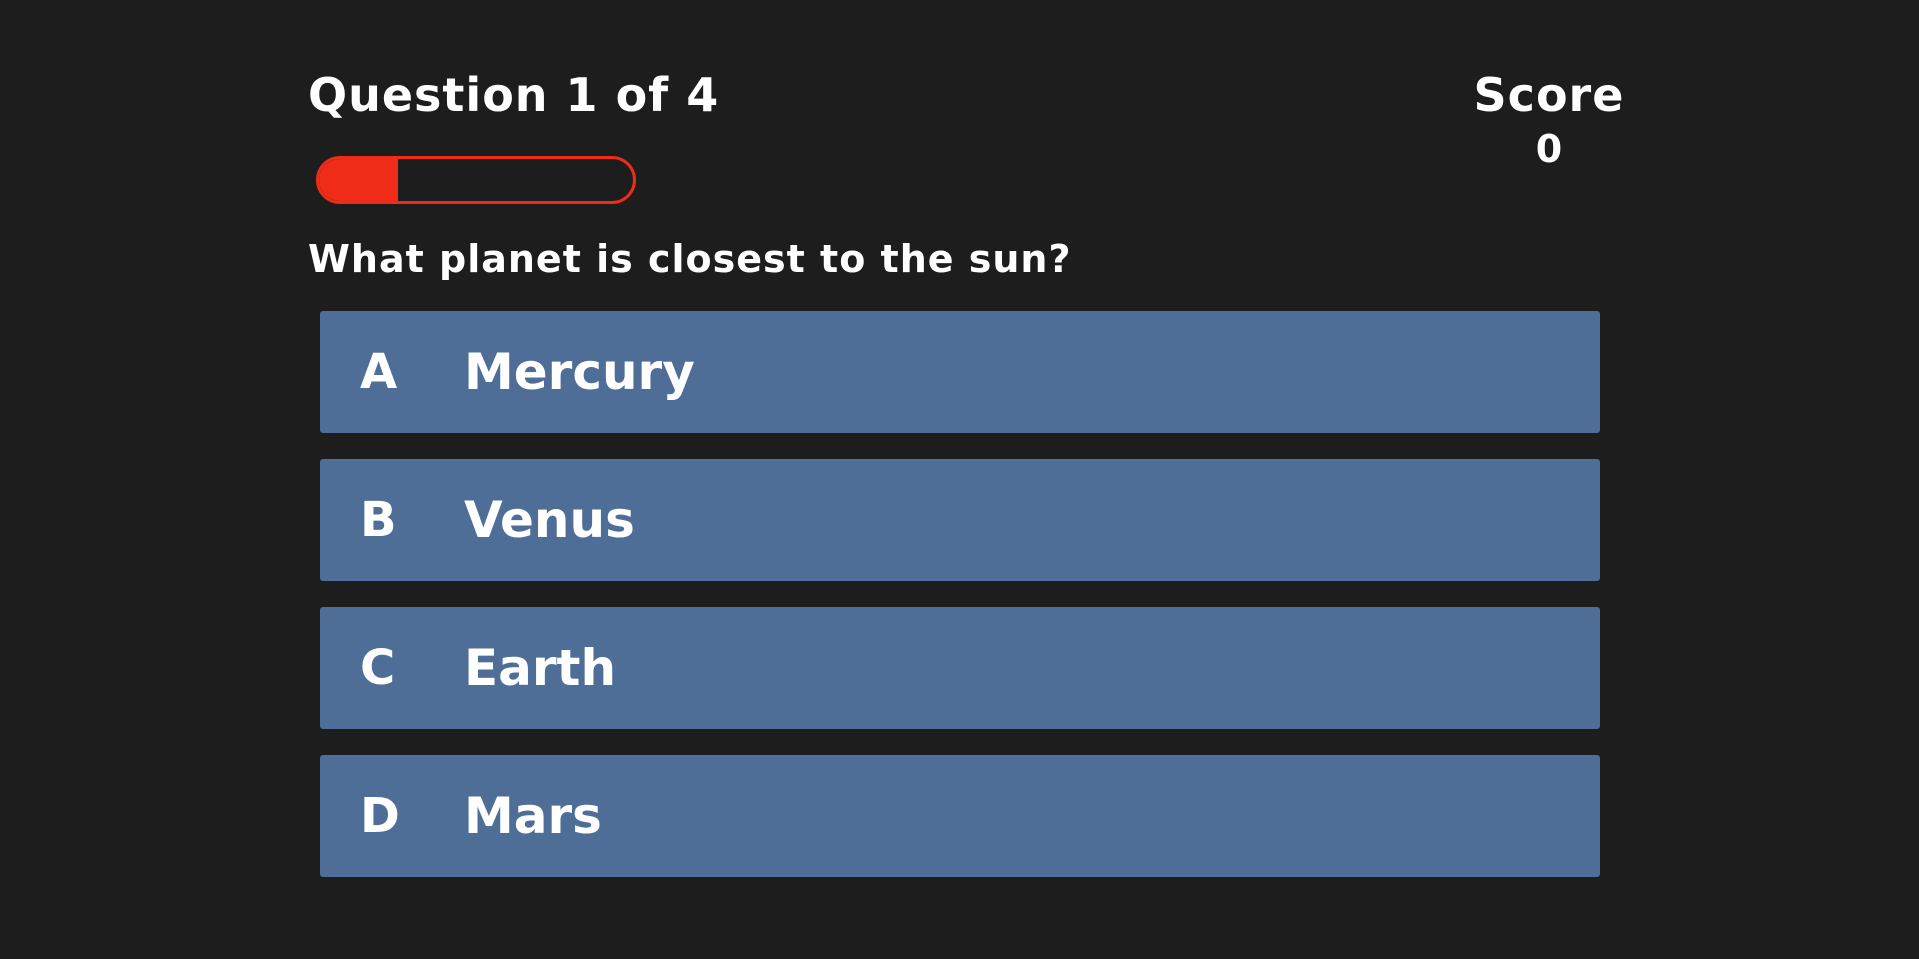 This screenshot has height=959, width=1919. I want to click on answer-text: Earth, so click(540, 668).